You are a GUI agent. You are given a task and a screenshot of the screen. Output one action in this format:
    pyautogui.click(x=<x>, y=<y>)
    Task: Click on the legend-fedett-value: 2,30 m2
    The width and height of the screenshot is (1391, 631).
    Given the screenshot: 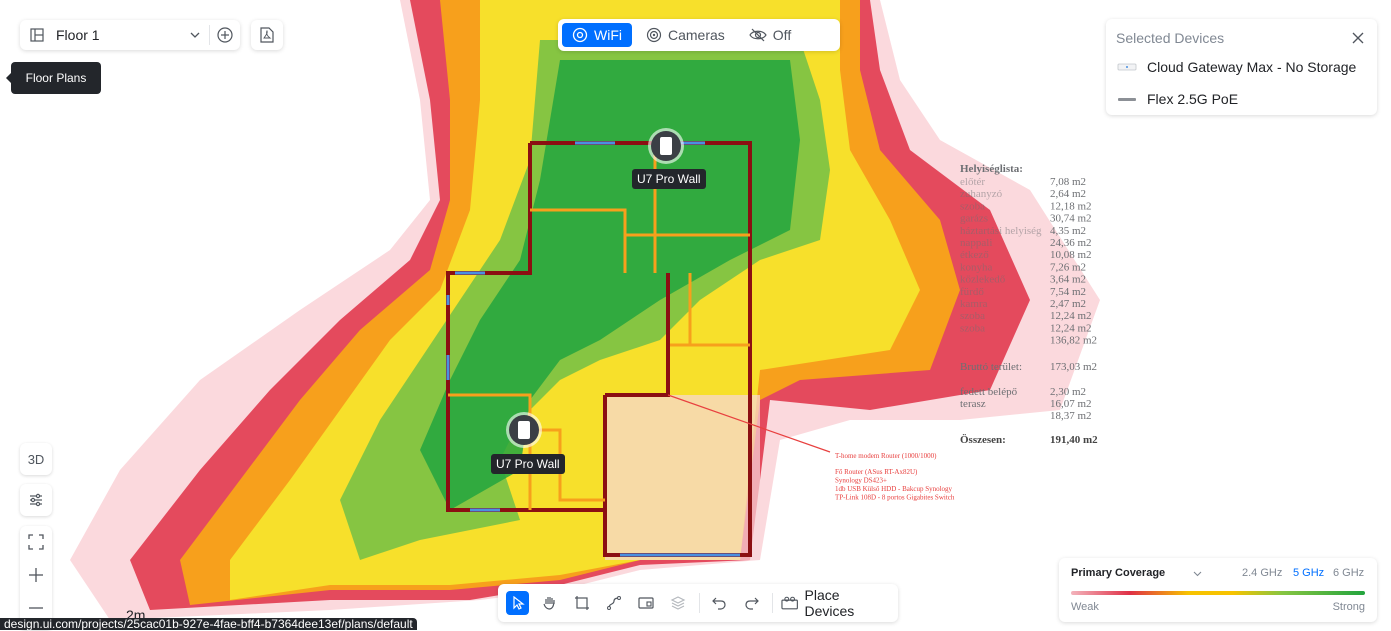 What is the action you would take?
    pyautogui.click(x=1068, y=392)
    